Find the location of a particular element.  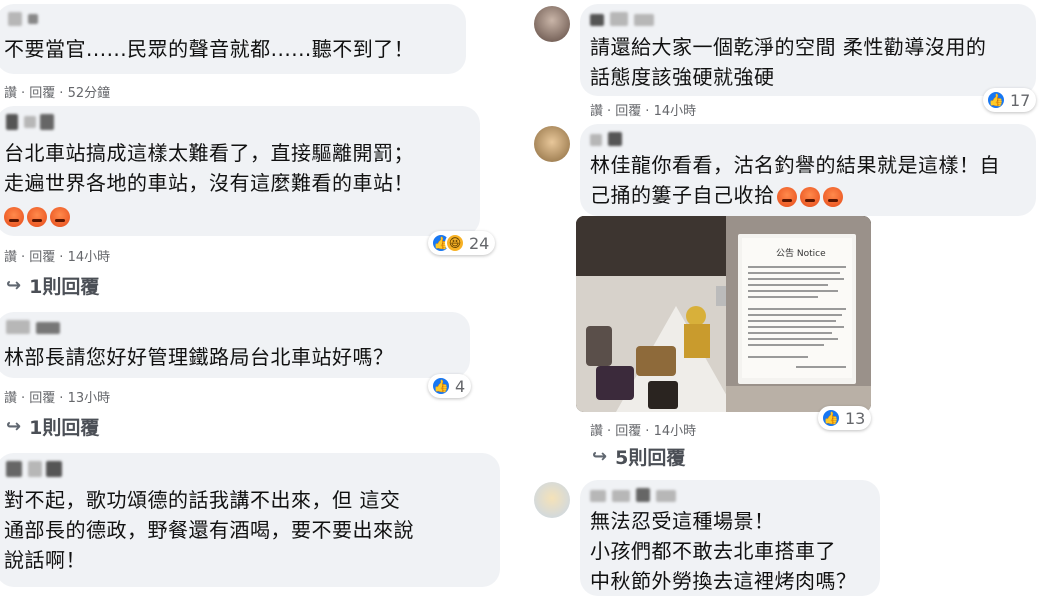

reaction-count: 4 is located at coordinates (460, 386).